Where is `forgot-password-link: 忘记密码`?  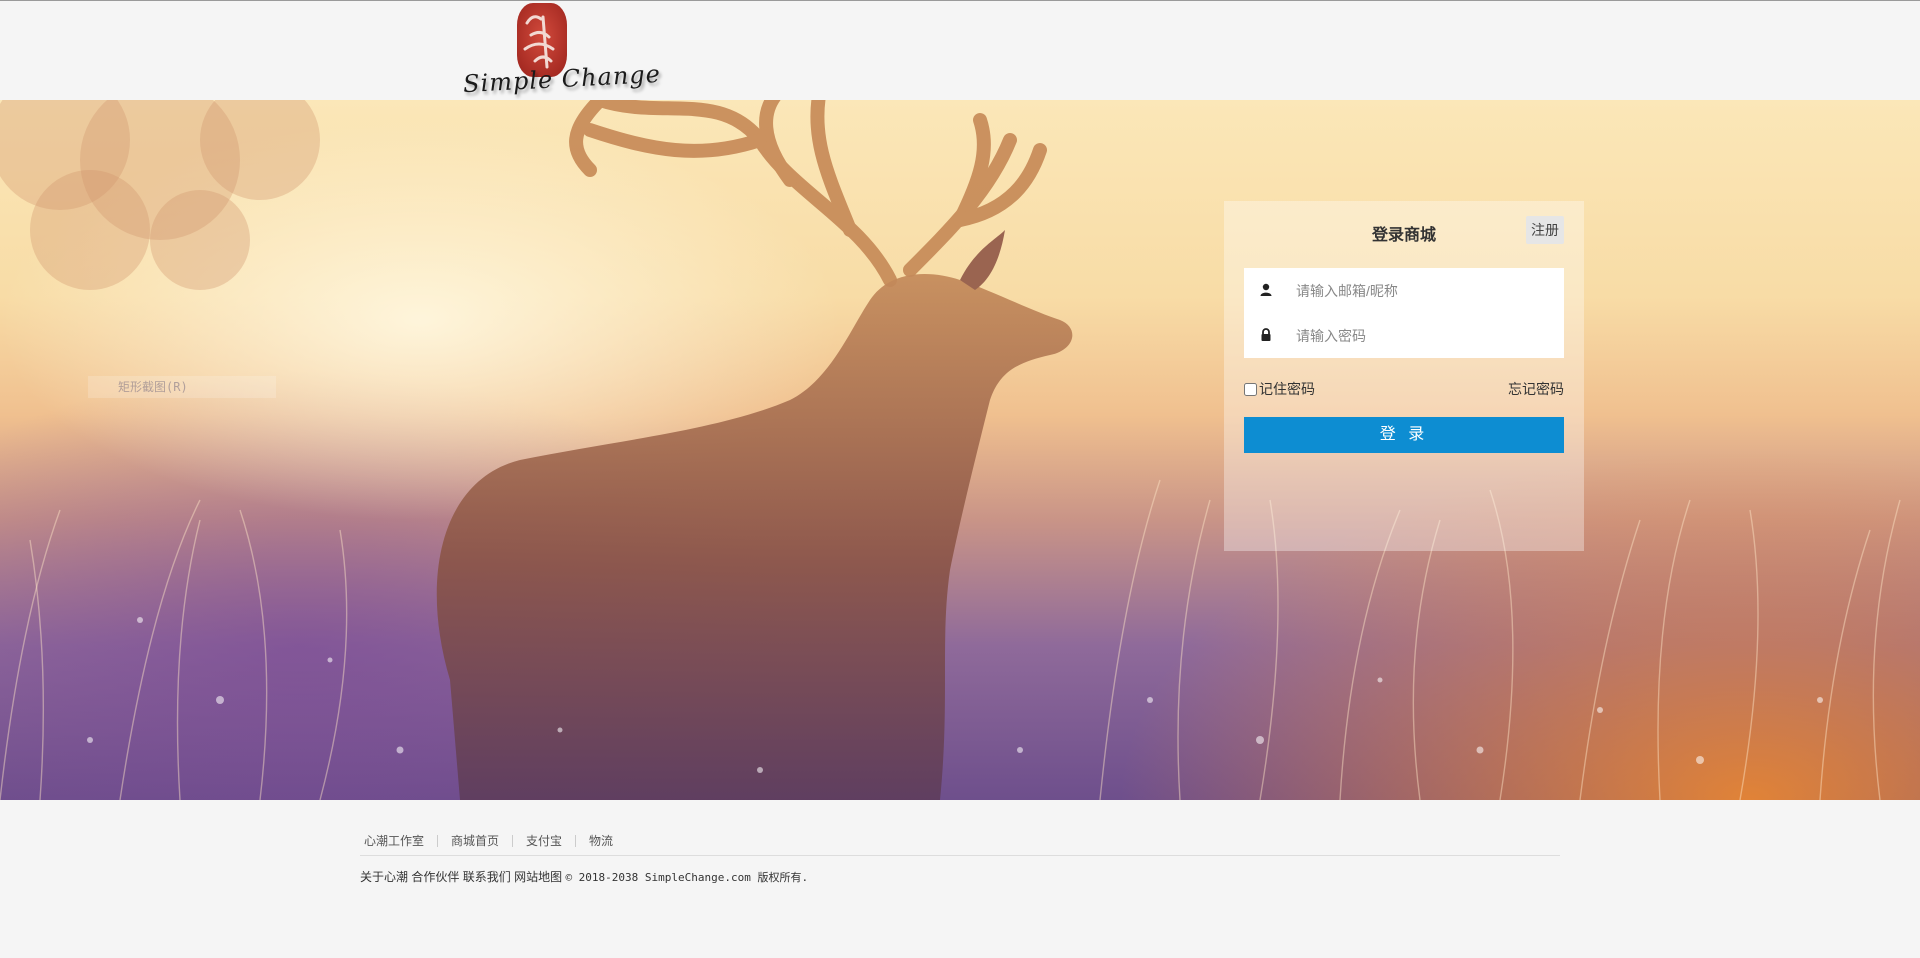
forgot-password-link: 忘记密码 is located at coordinates (1536, 389).